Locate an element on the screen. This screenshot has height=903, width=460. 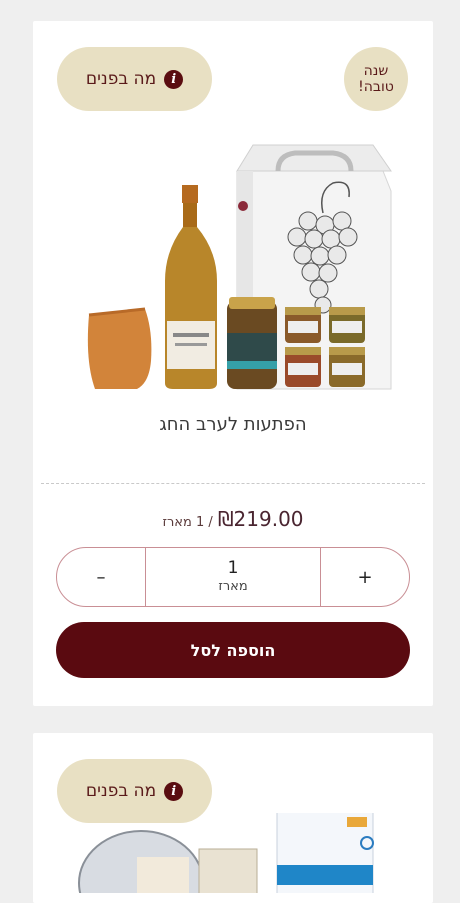
price-row: ₪219.00 / 1 מארז is located at coordinates (233, 519).